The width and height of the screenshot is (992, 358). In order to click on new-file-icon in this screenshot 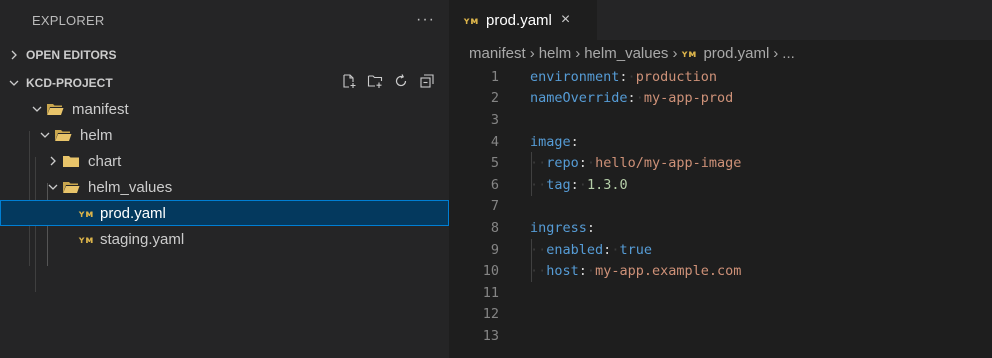, I will do `click(349, 81)`.